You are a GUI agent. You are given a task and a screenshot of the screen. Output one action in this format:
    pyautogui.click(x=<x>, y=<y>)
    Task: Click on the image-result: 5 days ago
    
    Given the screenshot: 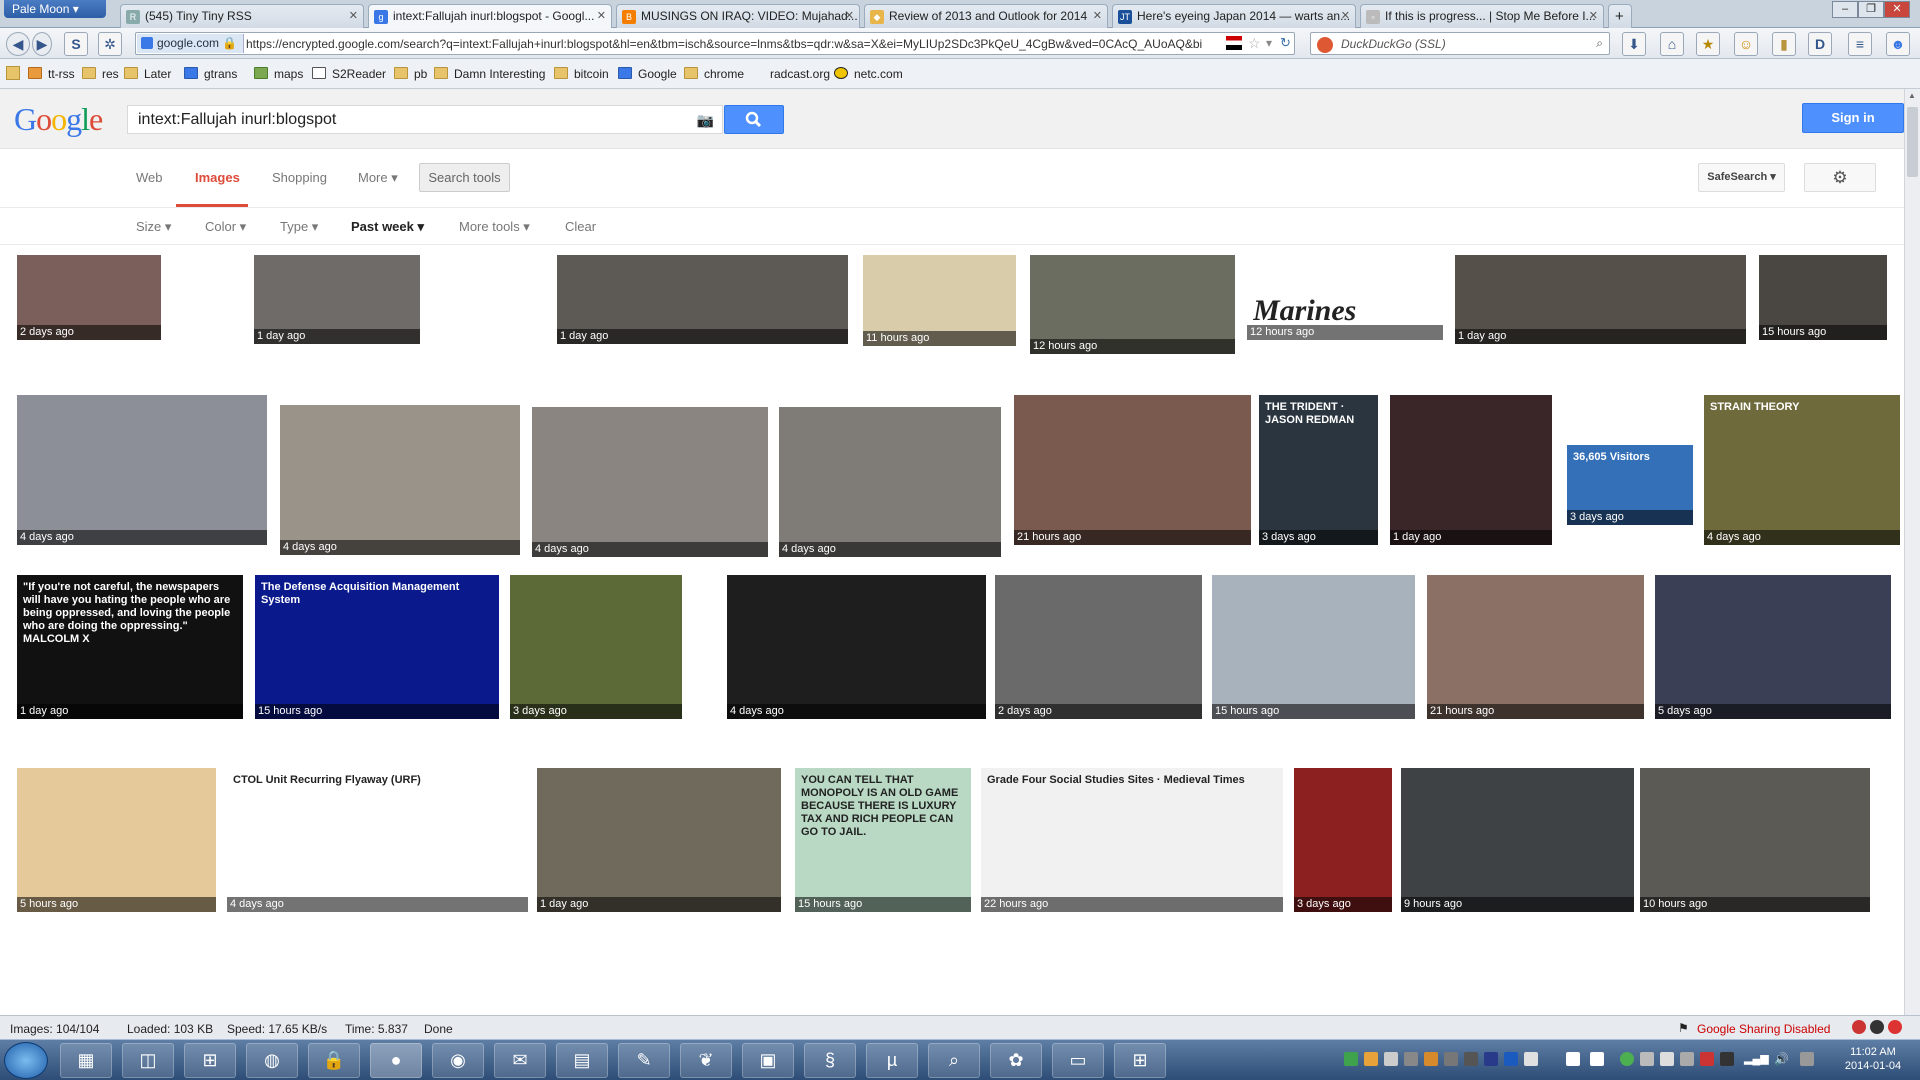 What is the action you would take?
    pyautogui.click(x=1773, y=647)
    